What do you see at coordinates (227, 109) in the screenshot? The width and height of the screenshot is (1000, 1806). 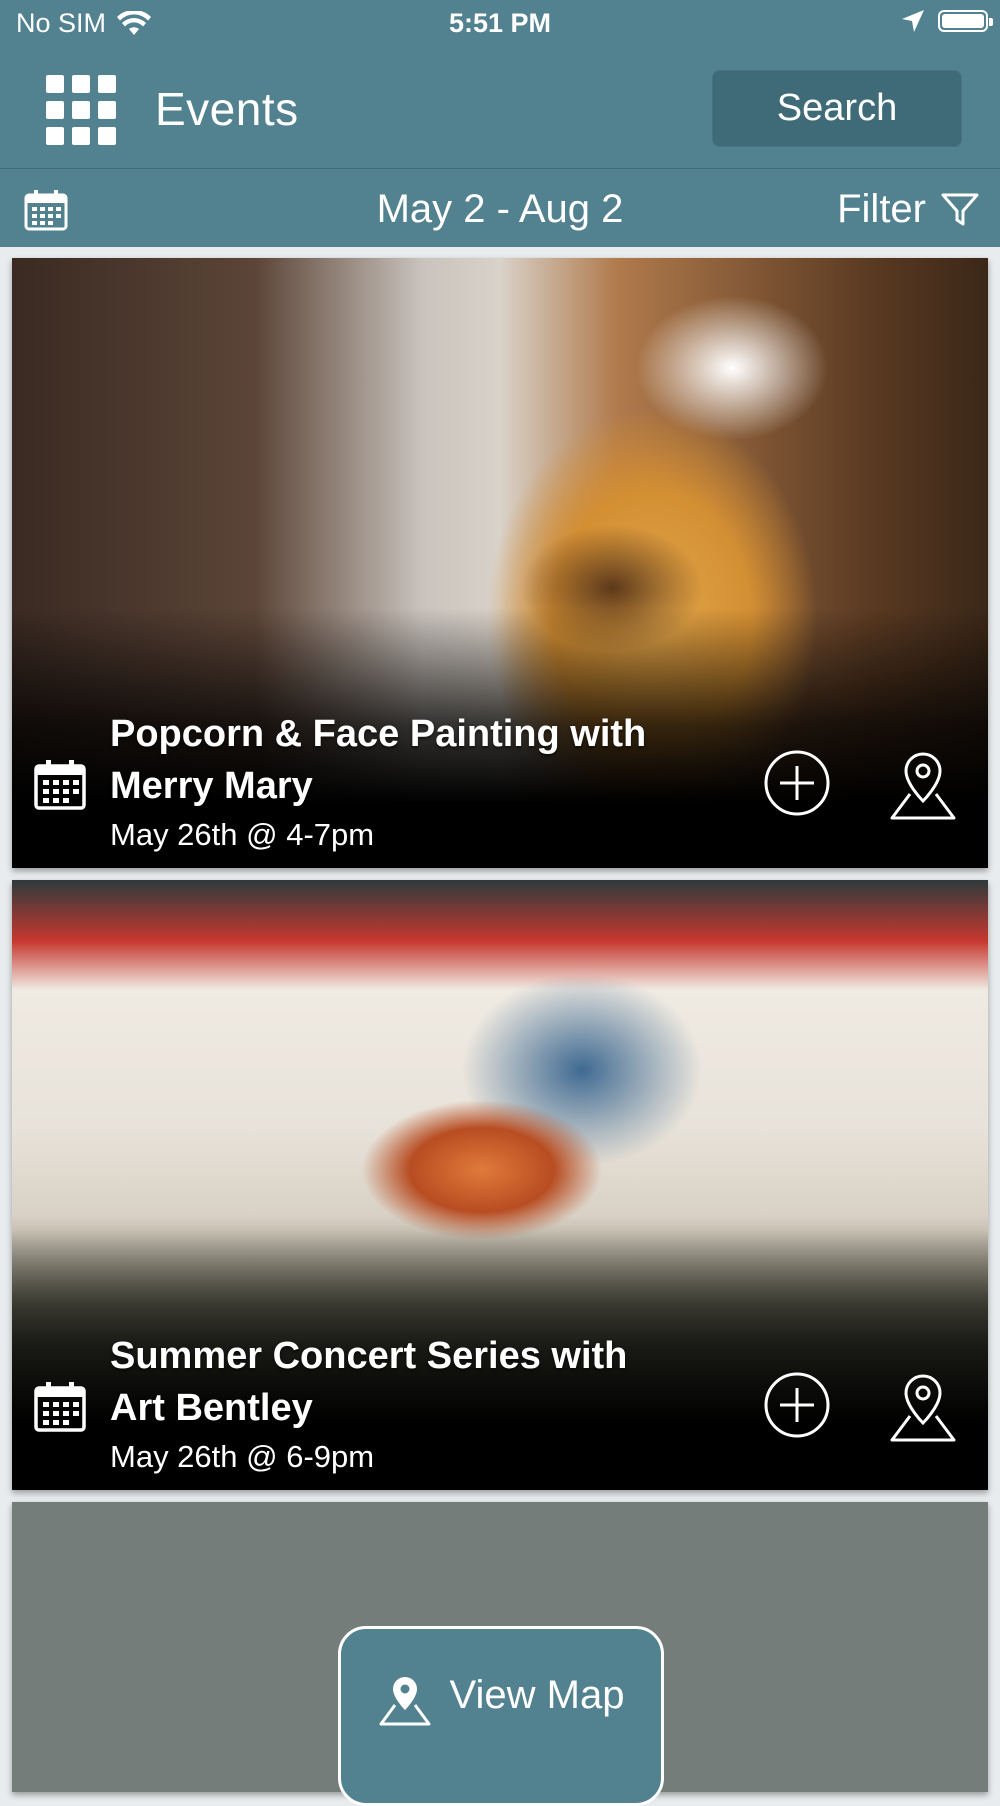 I see `page-title: Events` at bounding box center [227, 109].